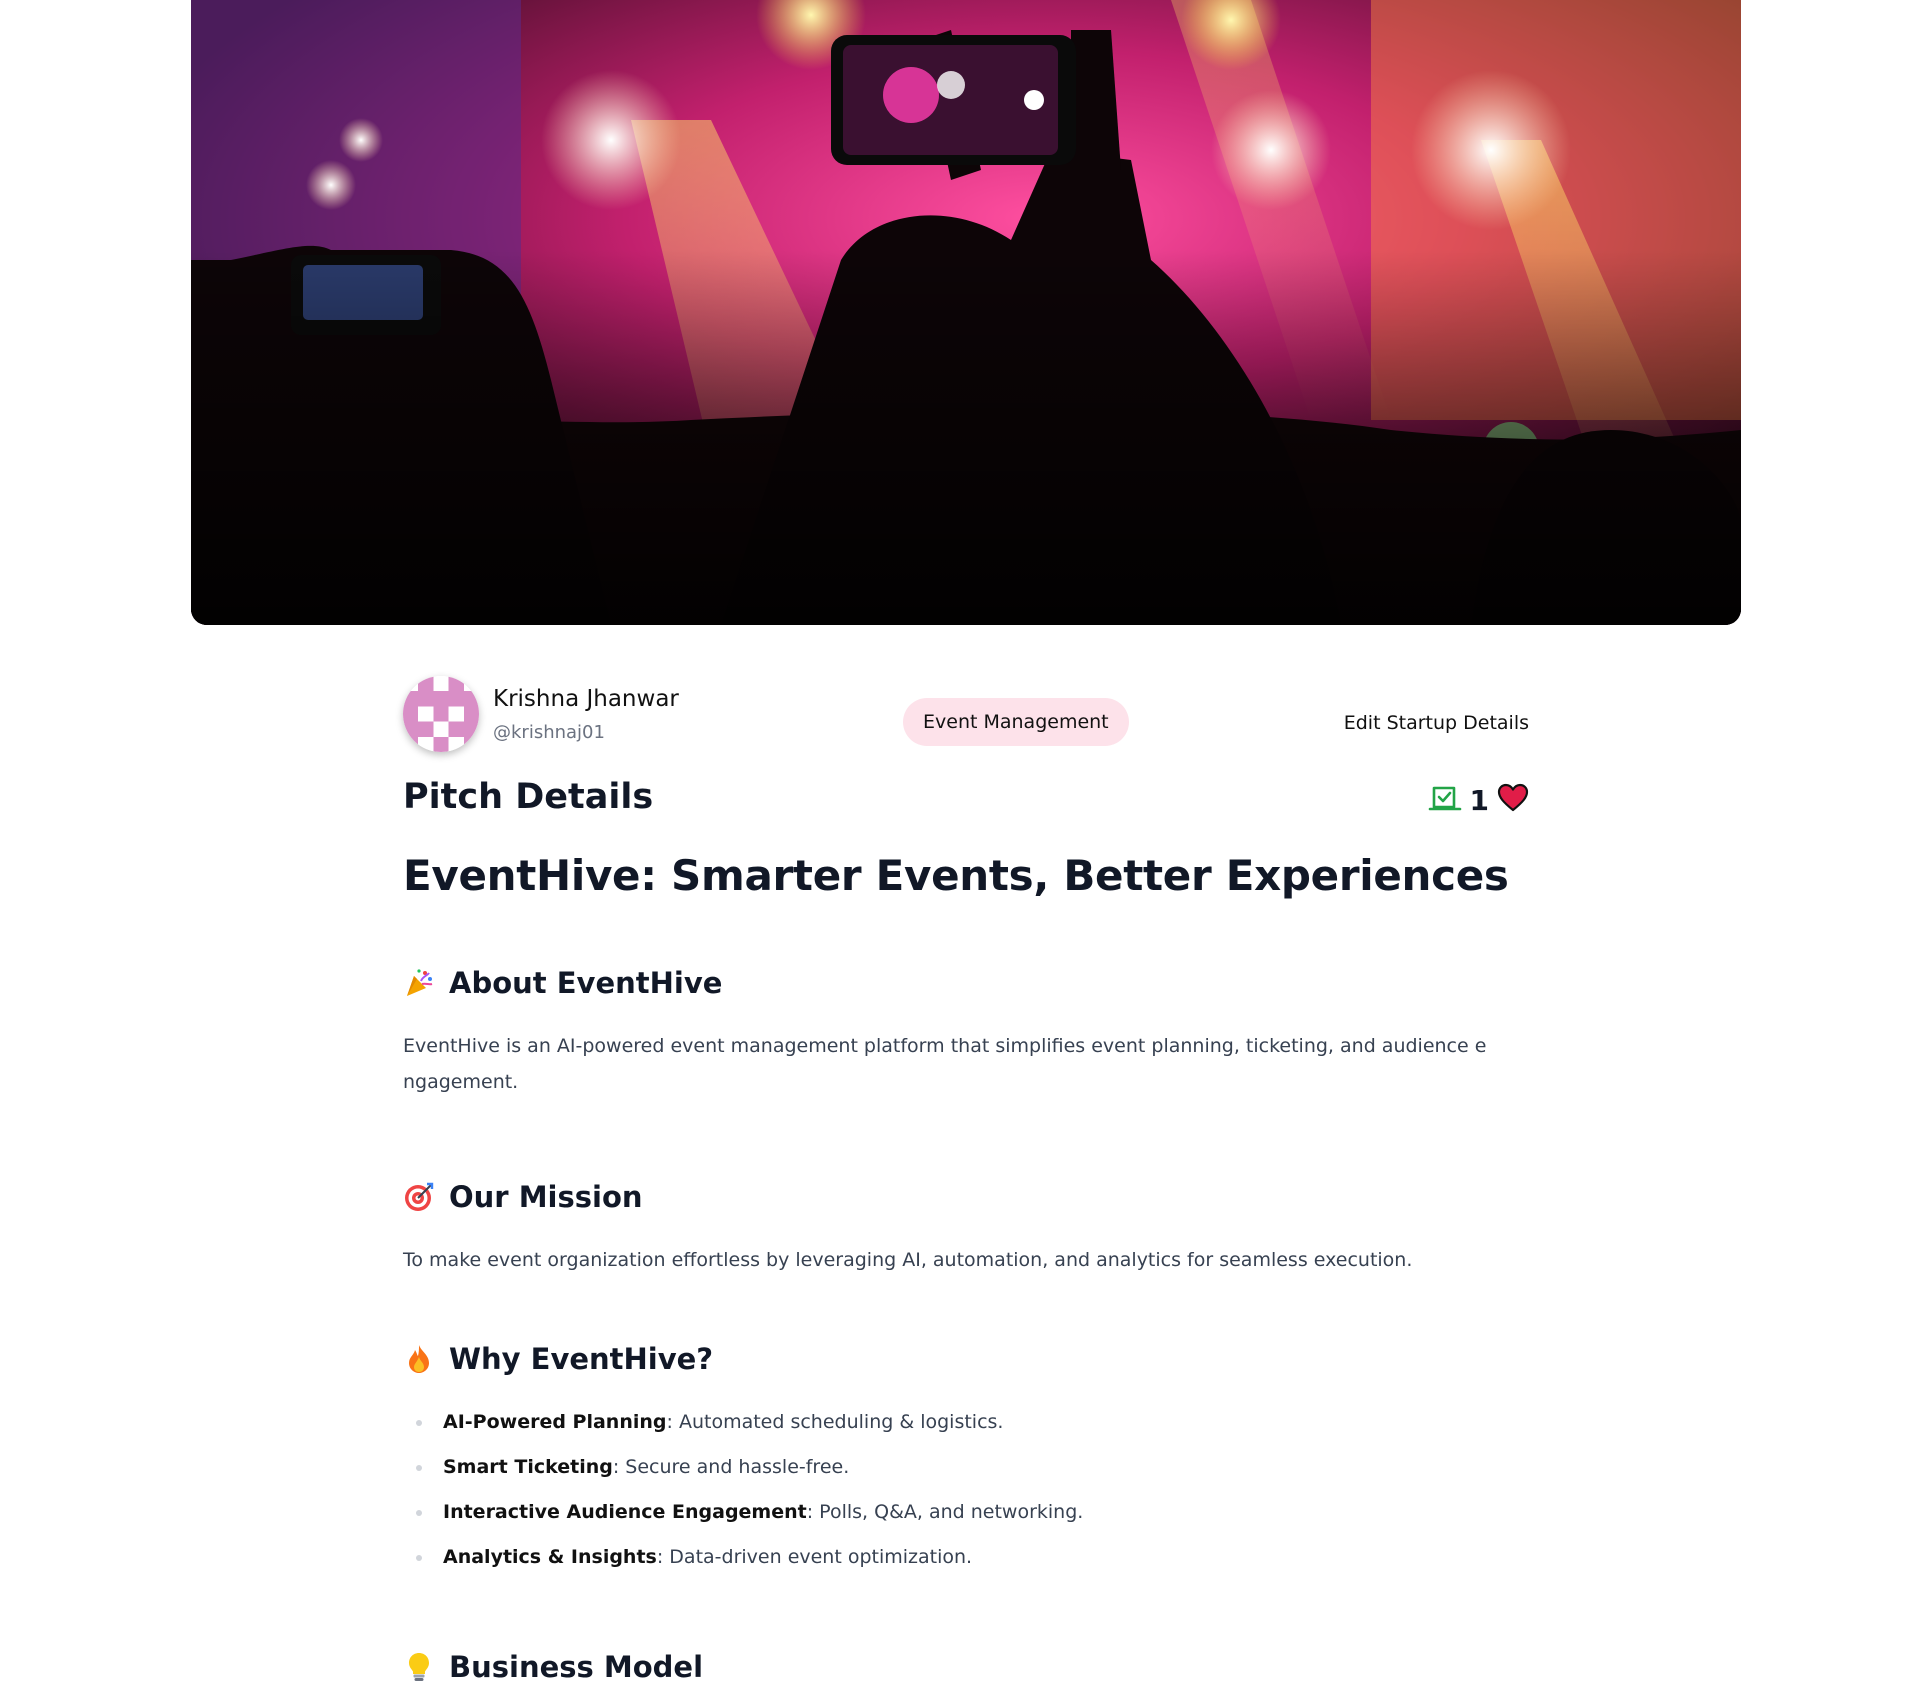  Describe the element at coordinates (625, 1512) in the screenshot. I see `feature-title: Interactive Audience Engagement` at that location.